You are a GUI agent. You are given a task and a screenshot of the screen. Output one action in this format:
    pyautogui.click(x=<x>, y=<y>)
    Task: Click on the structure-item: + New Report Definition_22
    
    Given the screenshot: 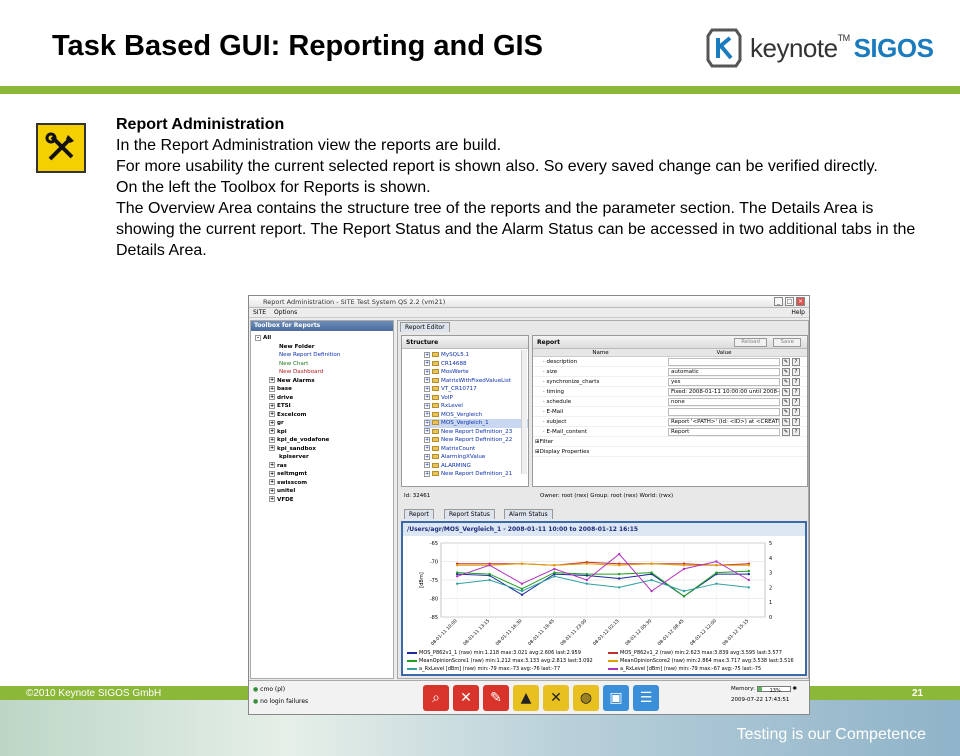 What is the action you would take?
    pyautogui.click(x=476, y=440)
    